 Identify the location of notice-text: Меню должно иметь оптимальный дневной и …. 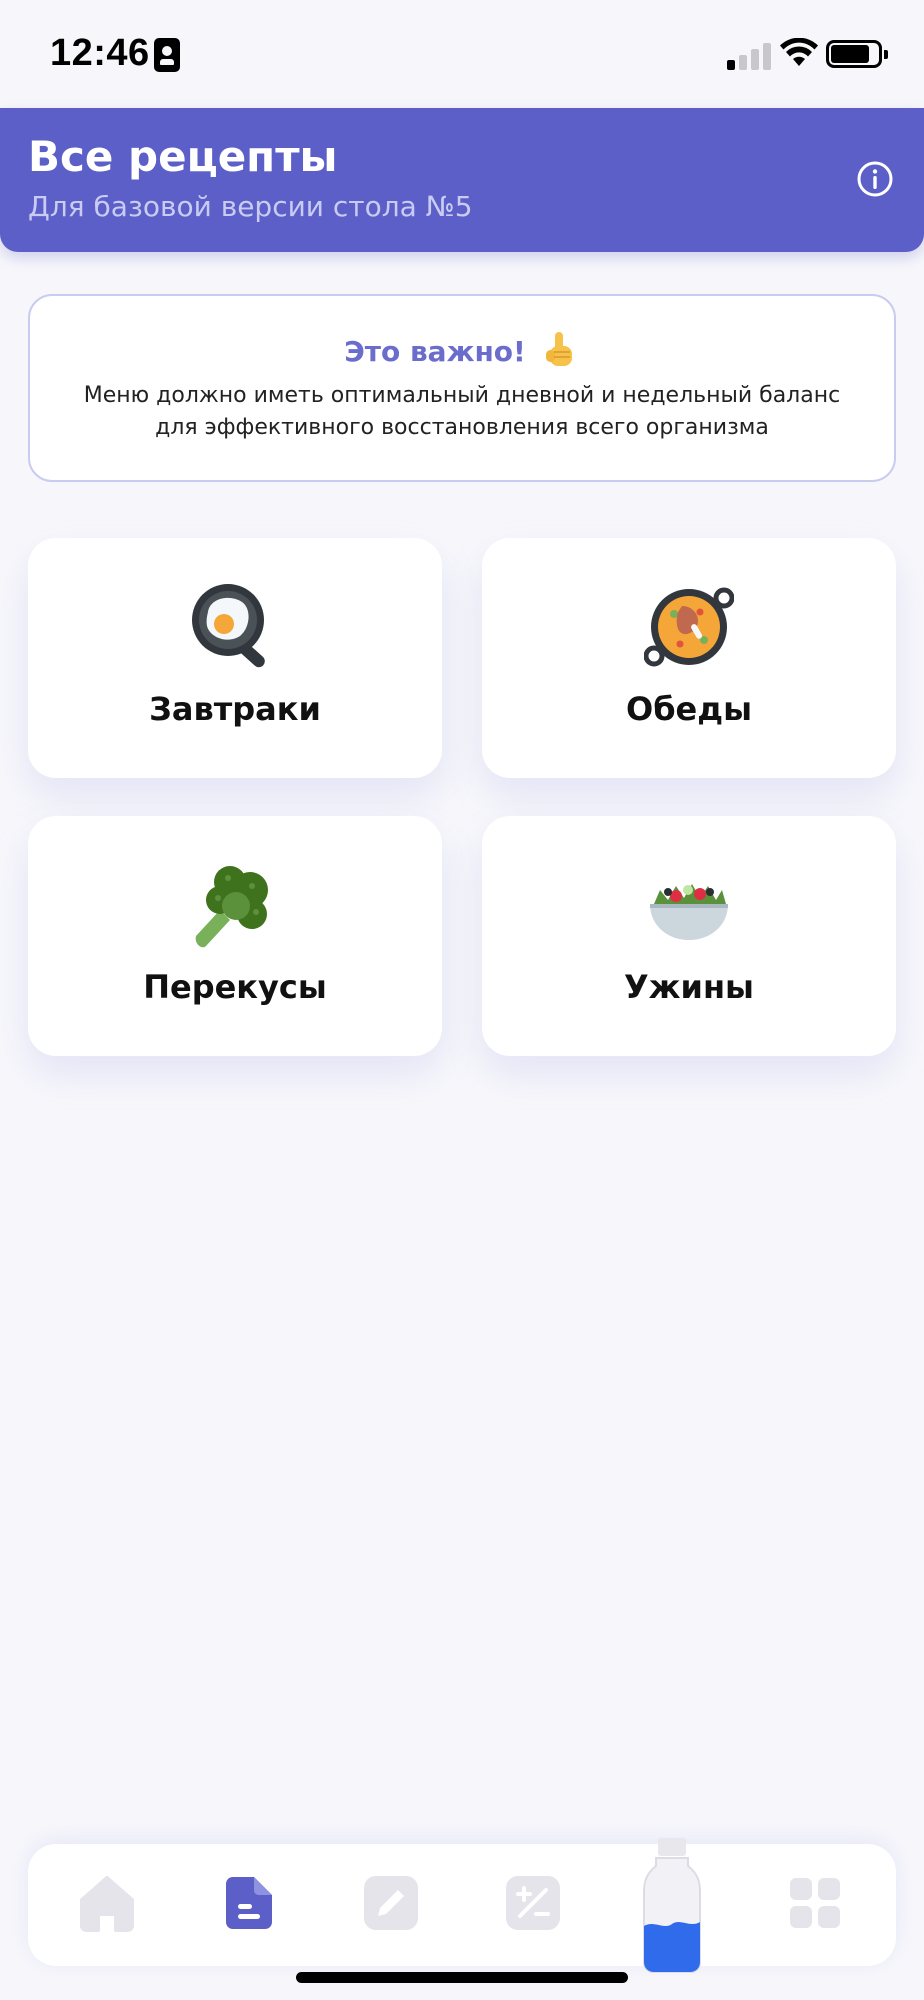
(462, 411).